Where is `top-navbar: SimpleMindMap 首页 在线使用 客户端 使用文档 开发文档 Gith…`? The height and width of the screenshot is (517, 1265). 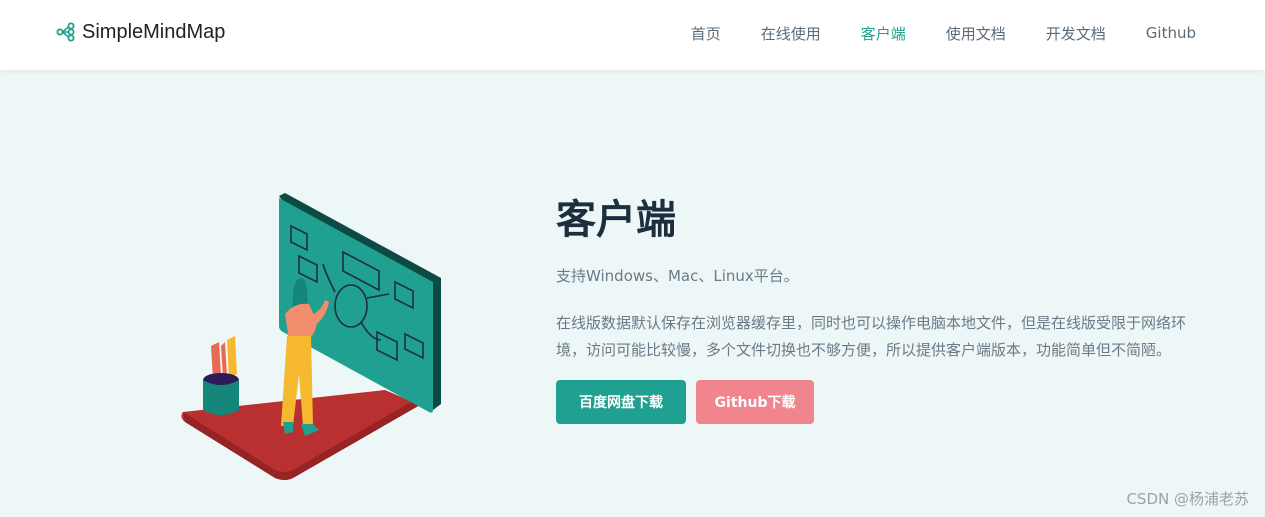 top-navbar: SimpleMindMap 首页 在线使用 客户端 使用文档 开发文档 Gith… is located at coordinates (632, 35).